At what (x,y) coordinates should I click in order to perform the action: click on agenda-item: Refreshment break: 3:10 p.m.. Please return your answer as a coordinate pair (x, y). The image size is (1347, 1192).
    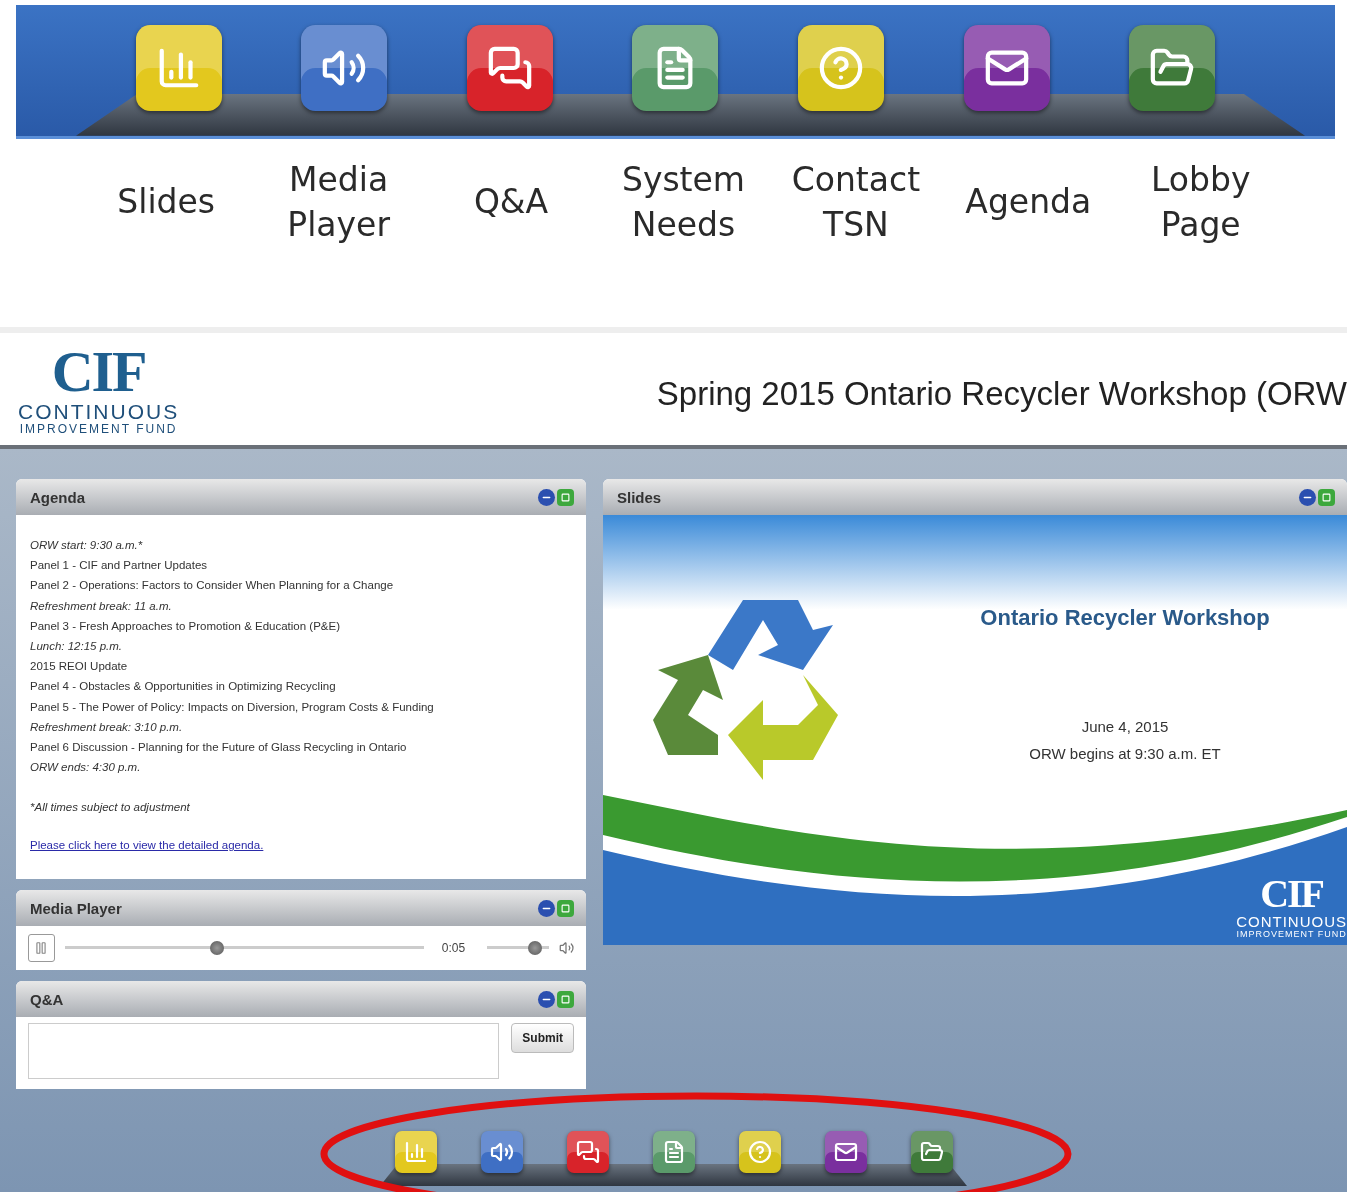
    Looking at the image, I should click on (107, 727).